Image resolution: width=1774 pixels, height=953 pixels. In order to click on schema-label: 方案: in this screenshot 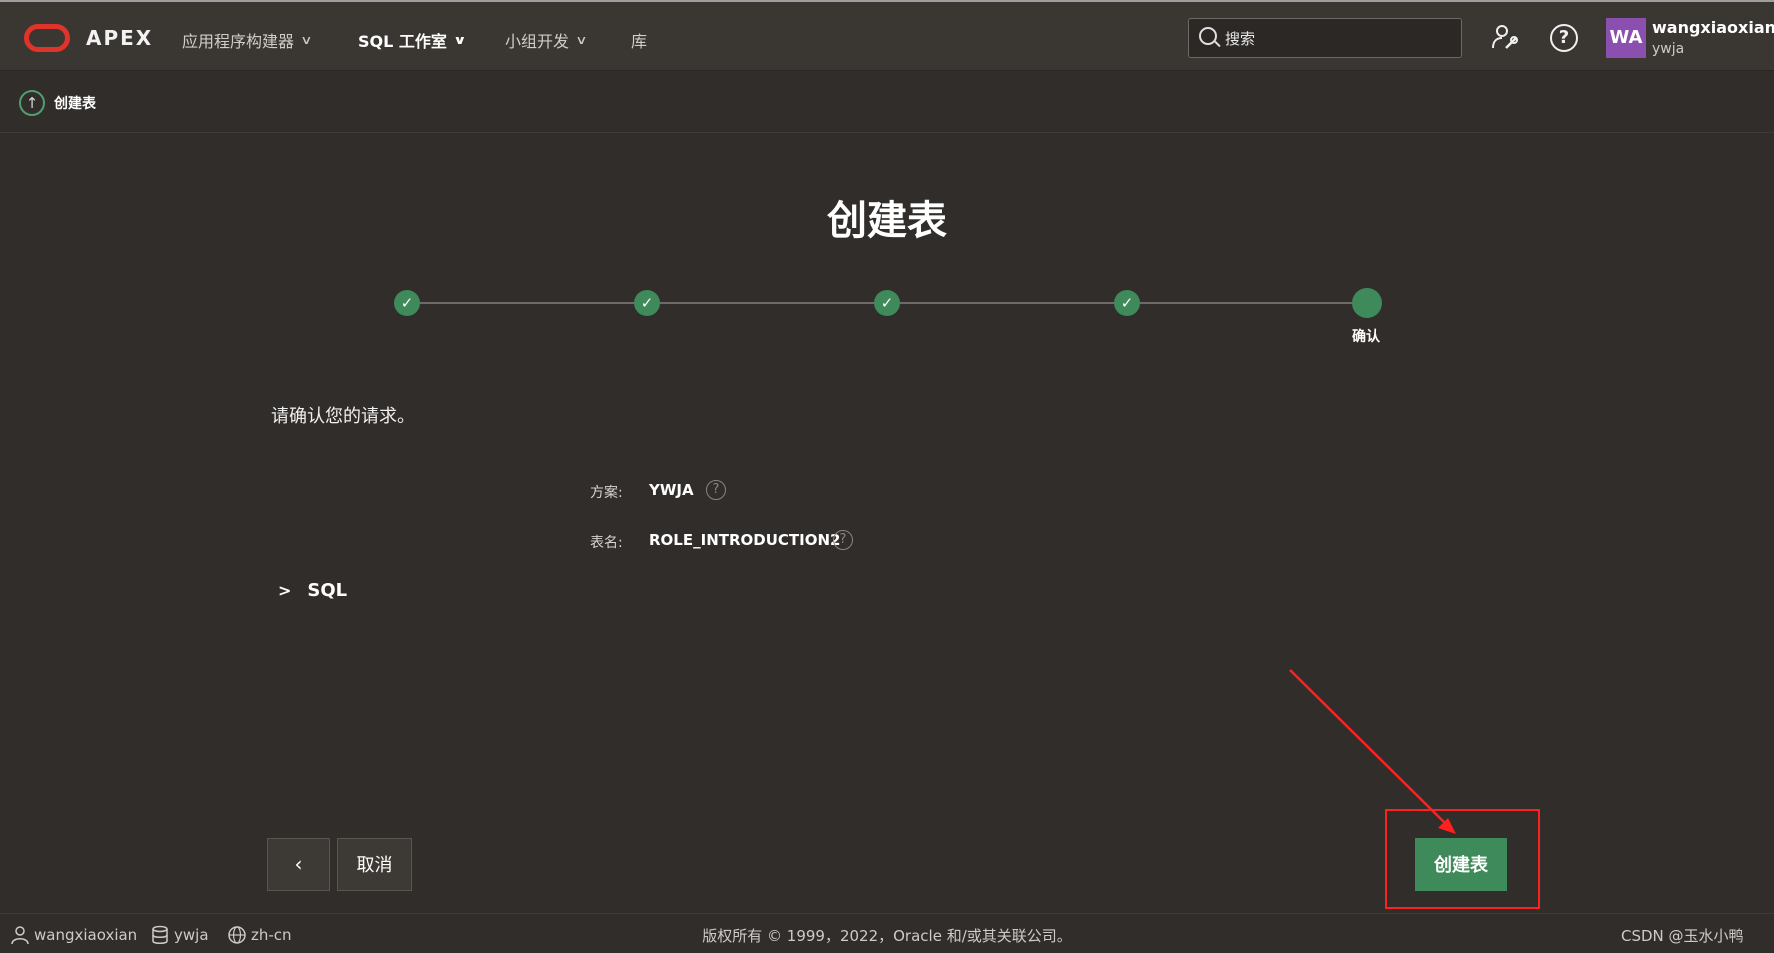, I will do `click(606, 493)`.